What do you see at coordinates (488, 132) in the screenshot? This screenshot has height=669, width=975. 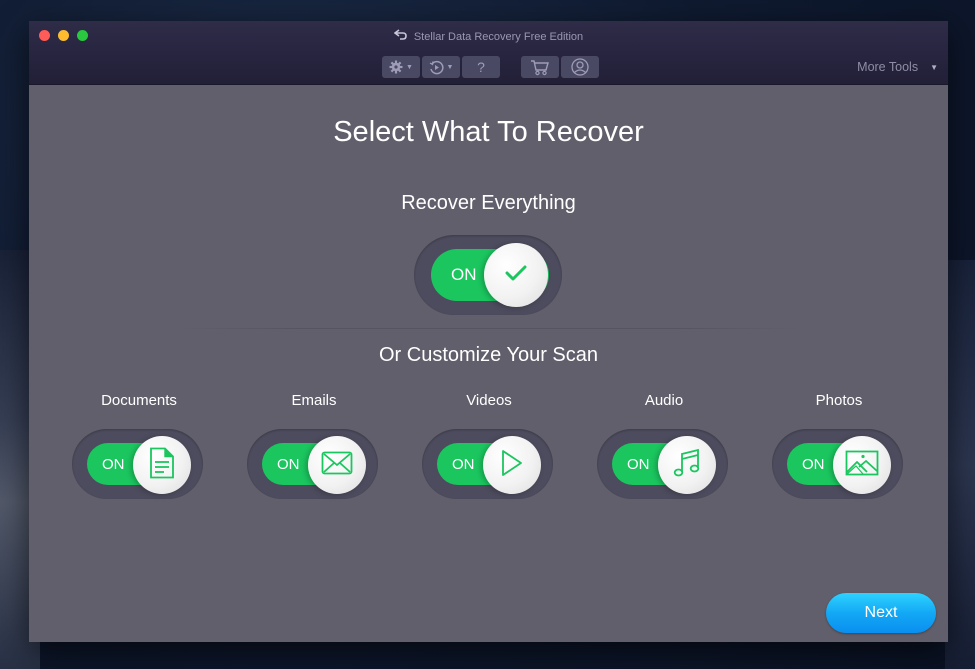 I see `page-title: Select What To Recover` at bounding box center [488, 132].